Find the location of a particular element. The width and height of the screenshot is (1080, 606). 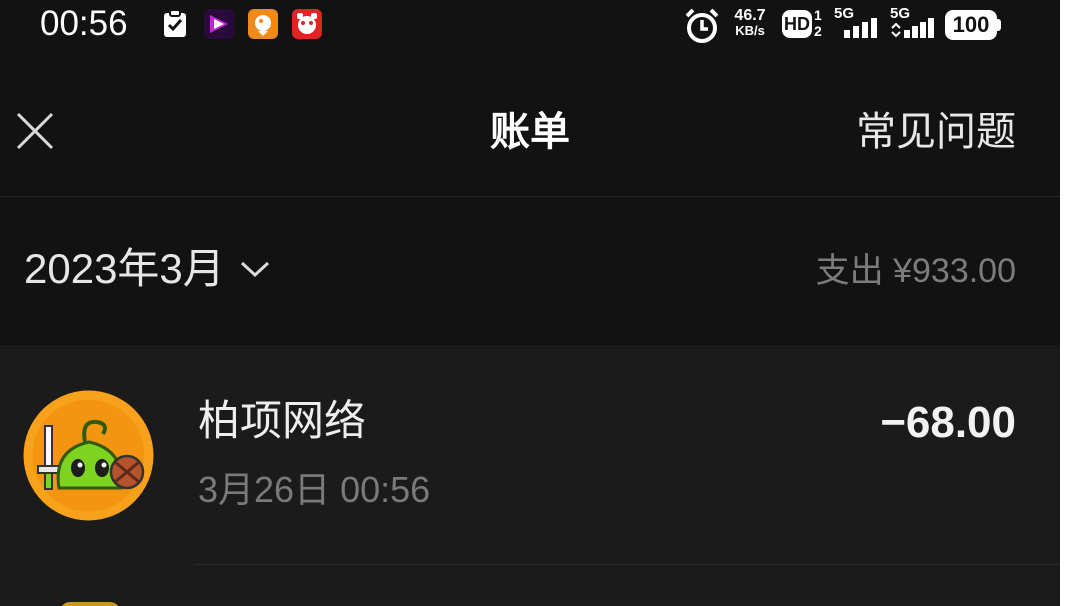

signal-strength-icon-sim1: 5G is located at coordinates (858, 23).